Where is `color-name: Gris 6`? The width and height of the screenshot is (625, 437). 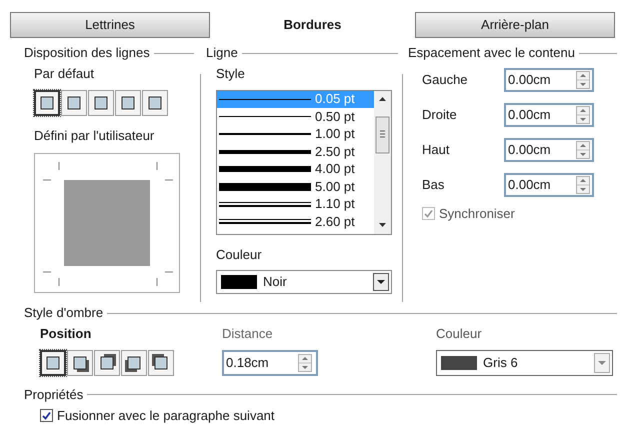
color-name: Gris 6 is located at coordinates (501, 363).